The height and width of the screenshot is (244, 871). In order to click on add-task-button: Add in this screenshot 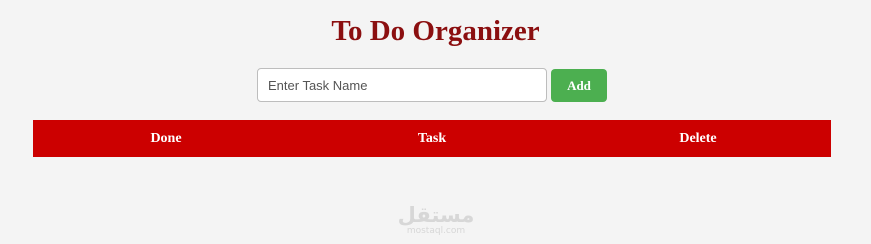, I will do `click(579, 85)`.